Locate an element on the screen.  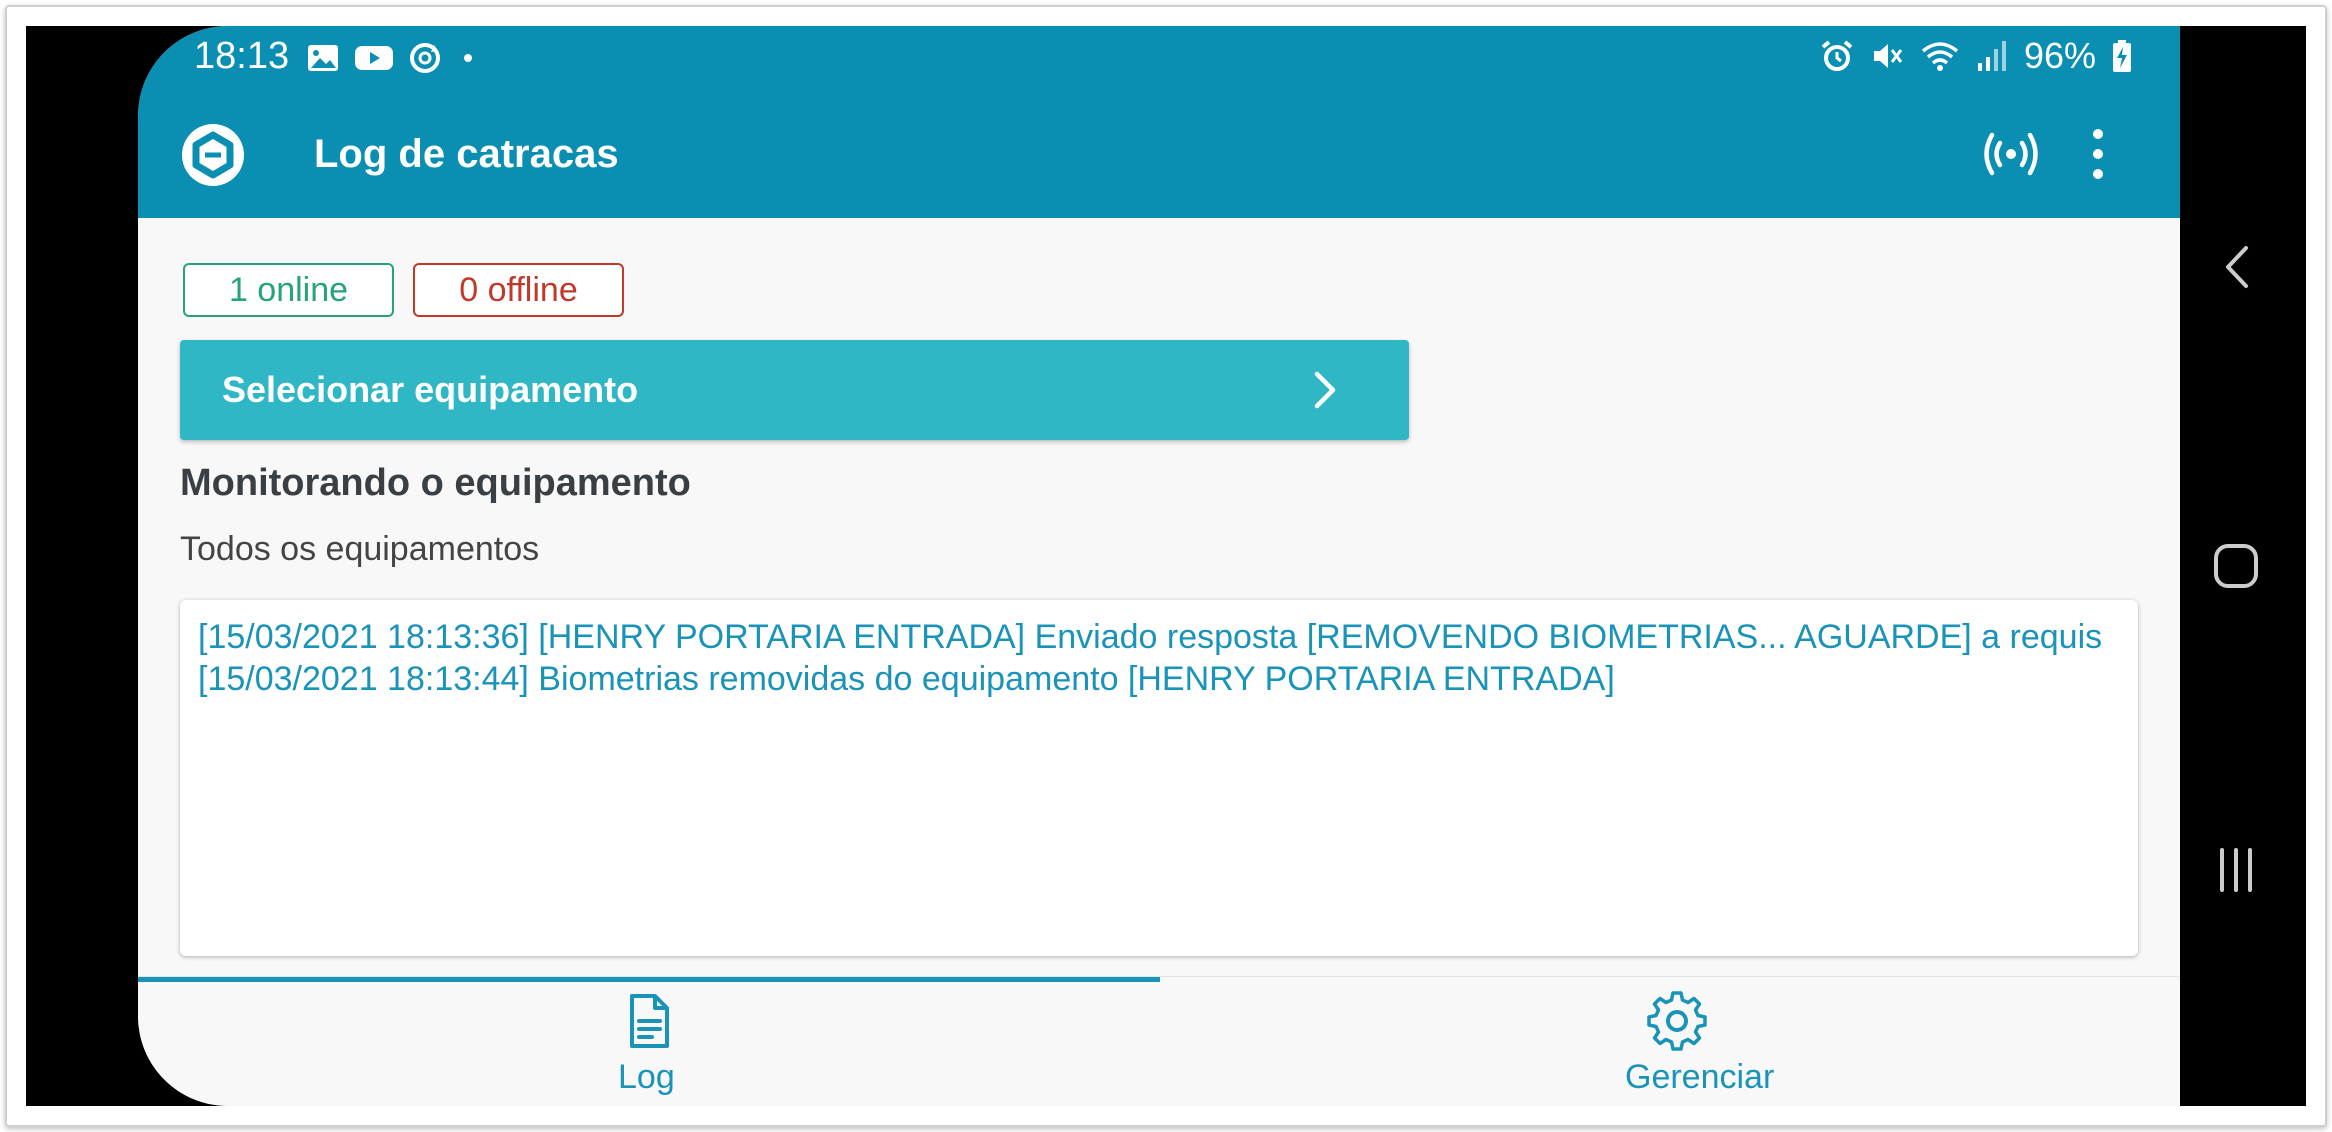
battery-percentage: 96% is located at coordinates (2059, 55).